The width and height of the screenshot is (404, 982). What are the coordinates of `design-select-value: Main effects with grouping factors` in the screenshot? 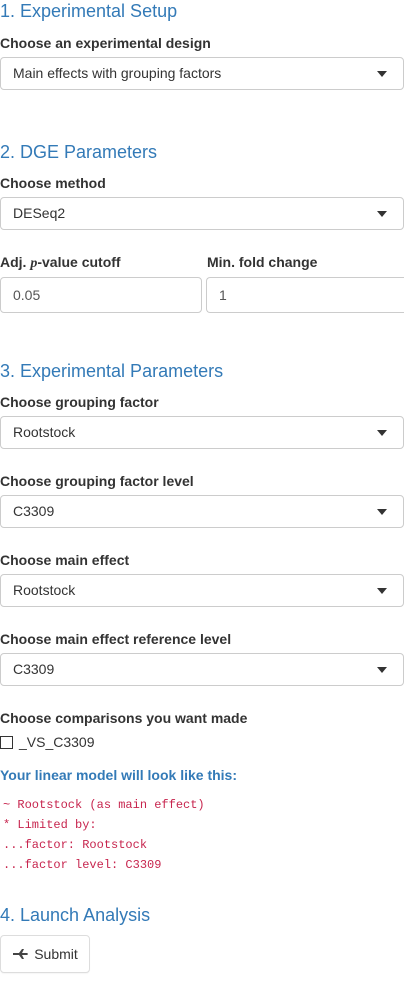 It's located at (117, 73).